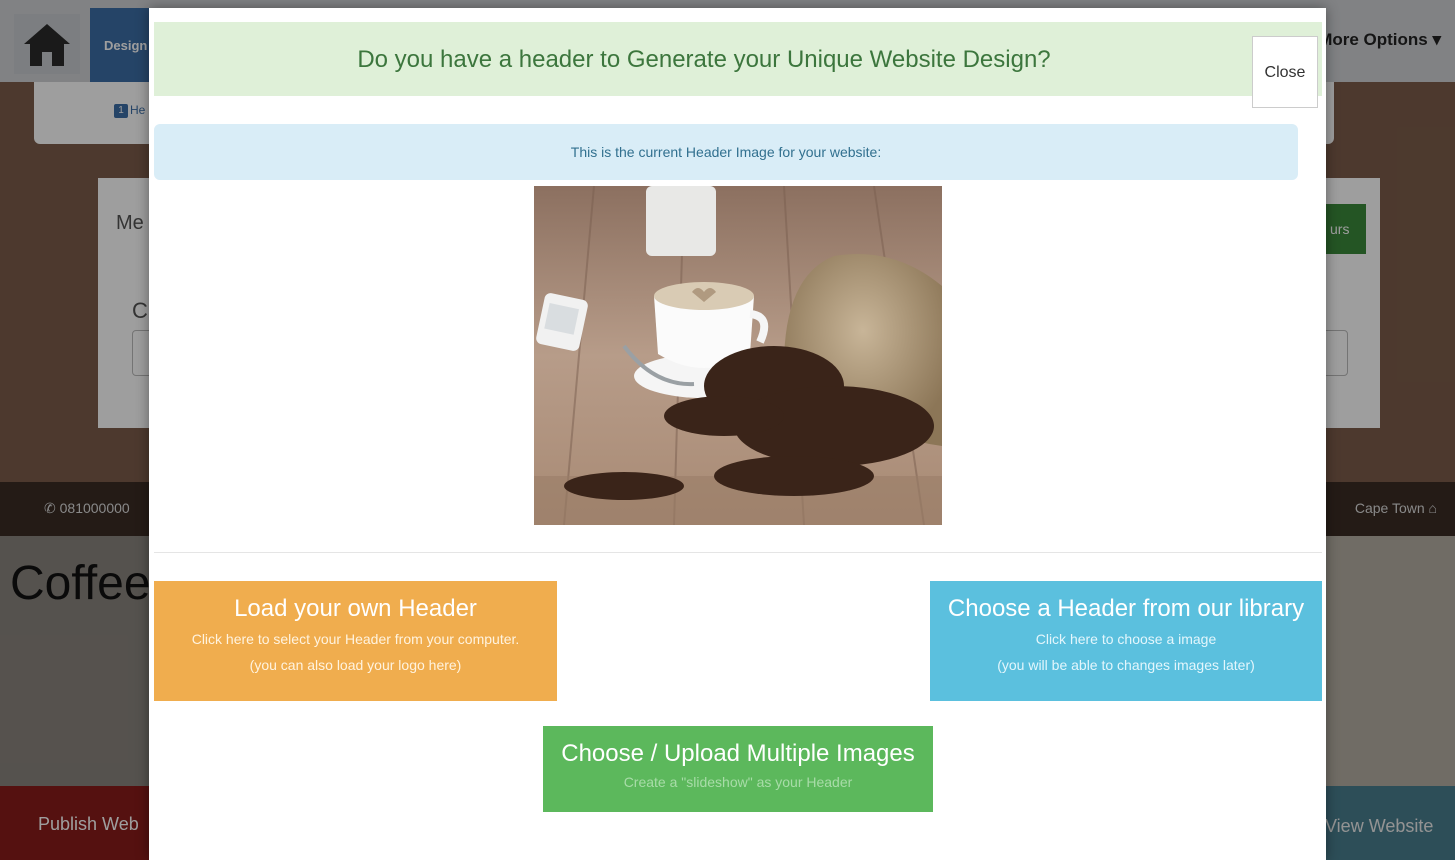  I want to click on current-header-image, so click(738, 355).